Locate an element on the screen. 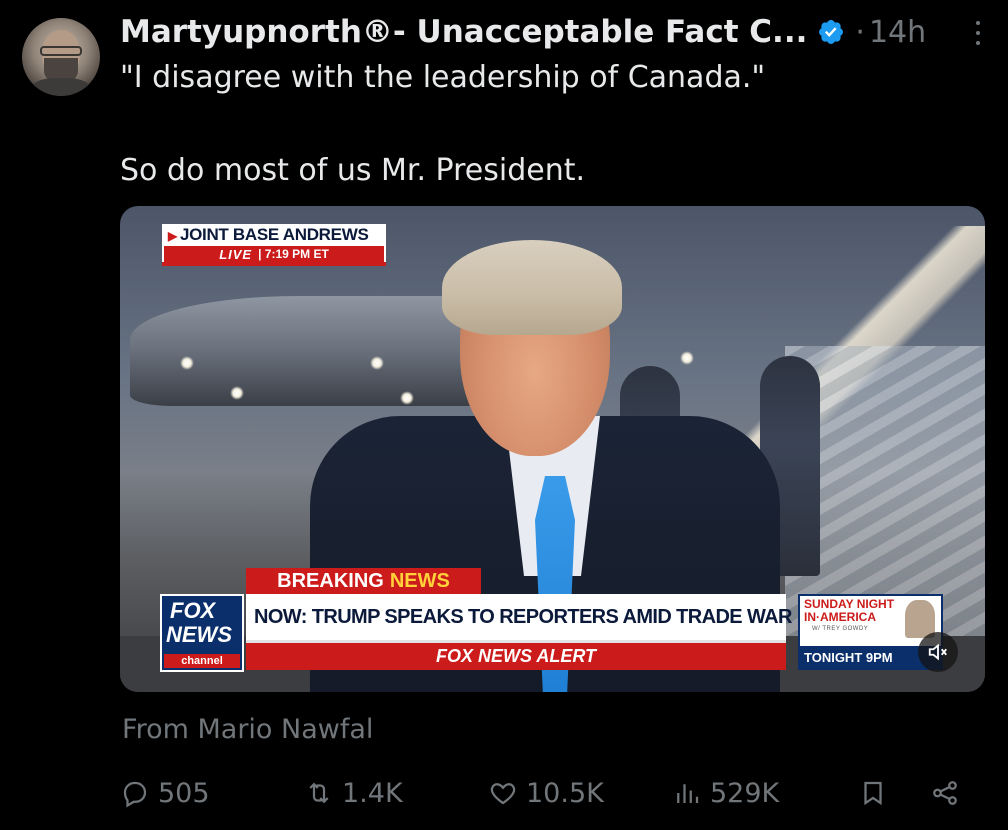  avatar is located at coordinates (61, 57).